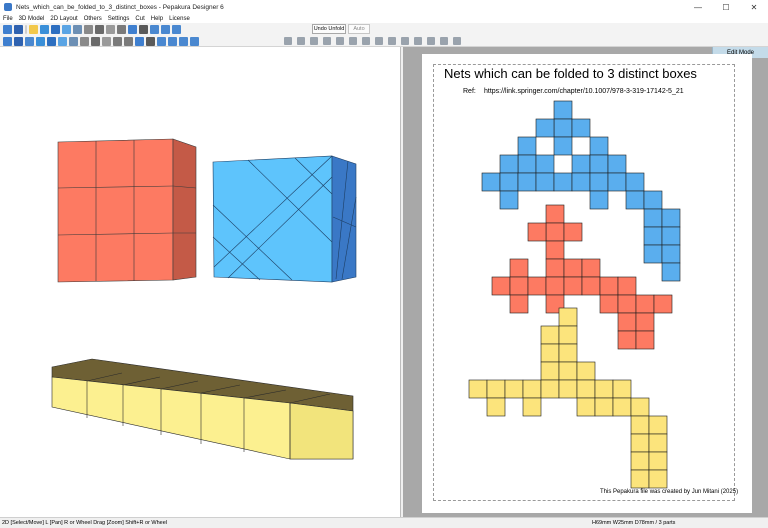  I want to click on zoom-icon, so click(165, 29).